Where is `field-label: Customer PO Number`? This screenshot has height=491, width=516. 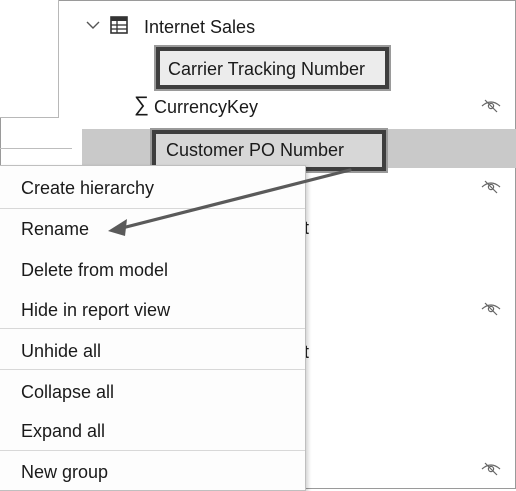 field-label: Customer PO Number is located at coordinates (255, 150).